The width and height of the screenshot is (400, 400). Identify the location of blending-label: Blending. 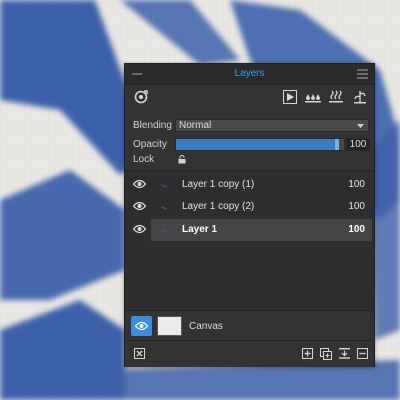
(152, 125).